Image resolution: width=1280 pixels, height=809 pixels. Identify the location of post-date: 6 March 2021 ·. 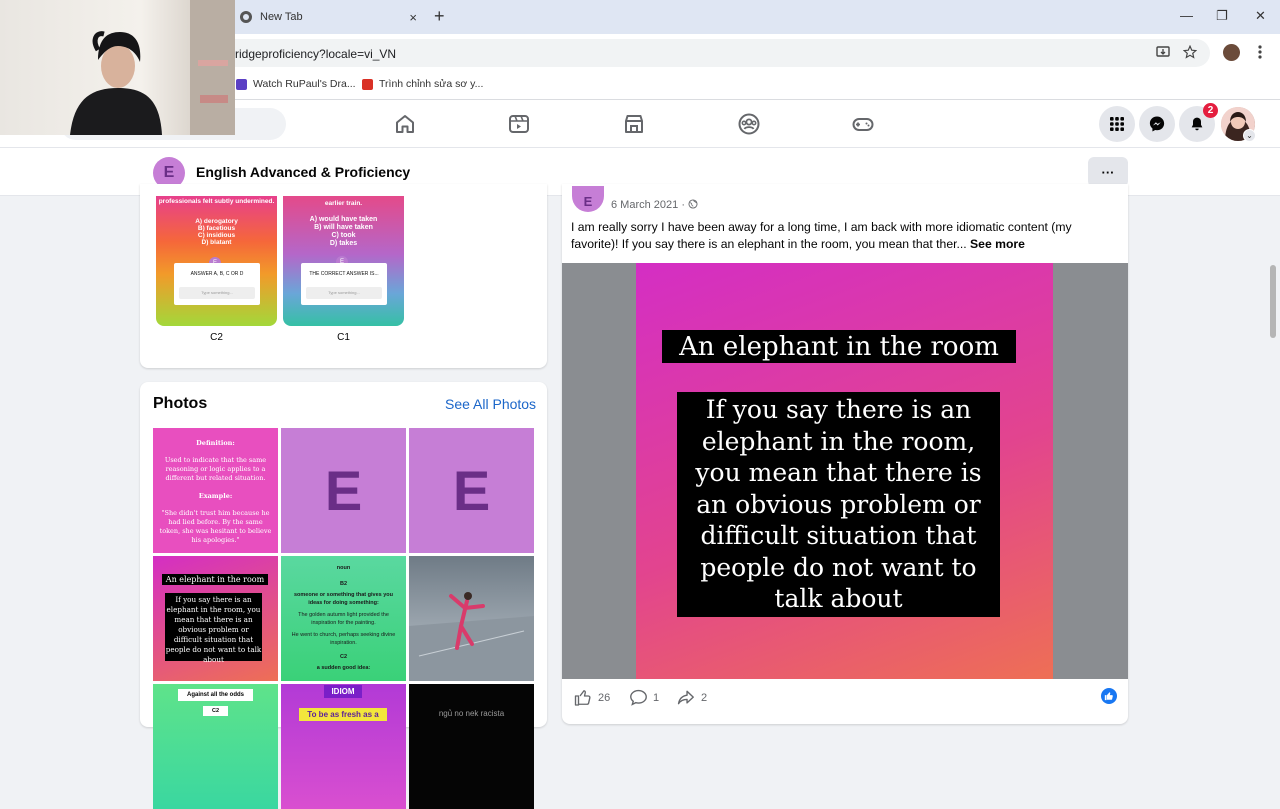
(654, 205).